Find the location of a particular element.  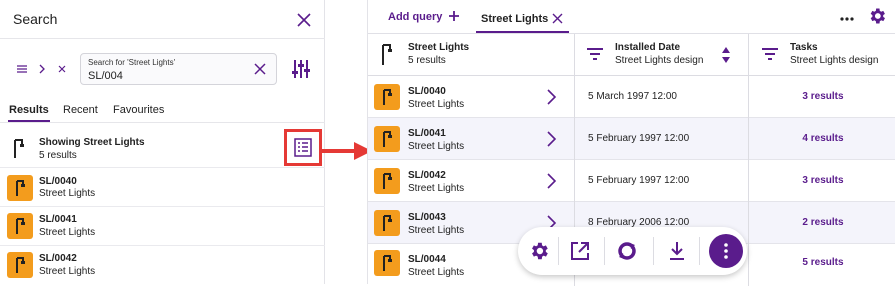

tab-recent: Recent is located at coordinates (80, 110).